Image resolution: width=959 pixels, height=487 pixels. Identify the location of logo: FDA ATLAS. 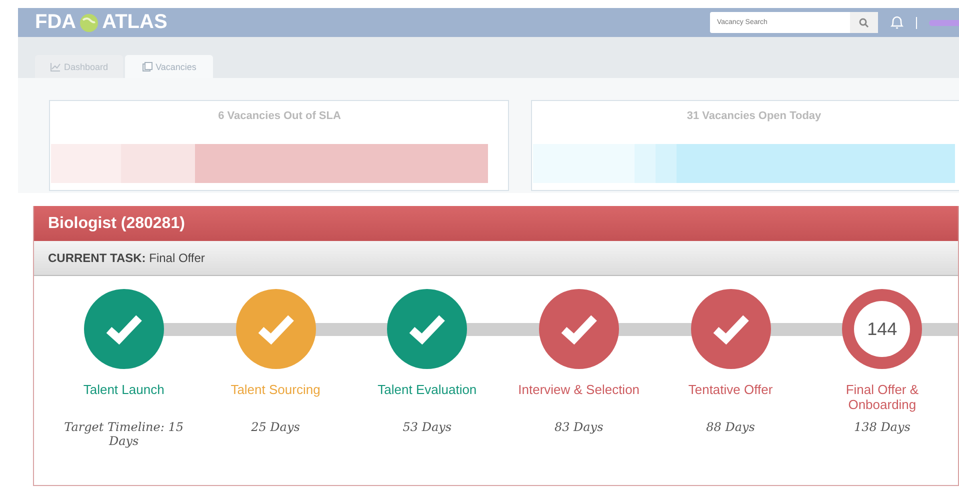
(101, 22).